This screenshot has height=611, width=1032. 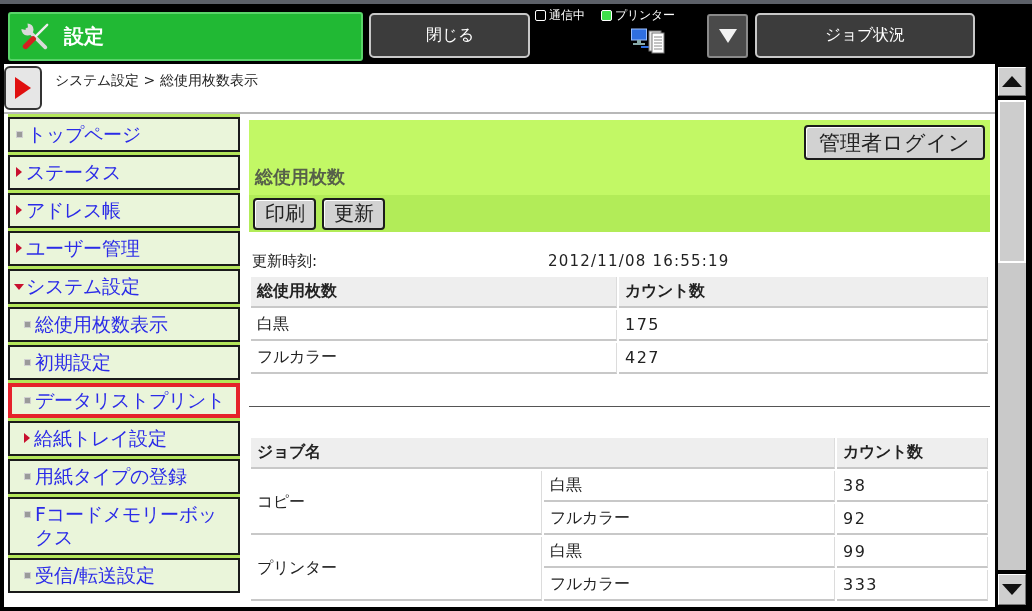 I want to click on sidebar-item: データリストプリント, so click(x=124, y=400).